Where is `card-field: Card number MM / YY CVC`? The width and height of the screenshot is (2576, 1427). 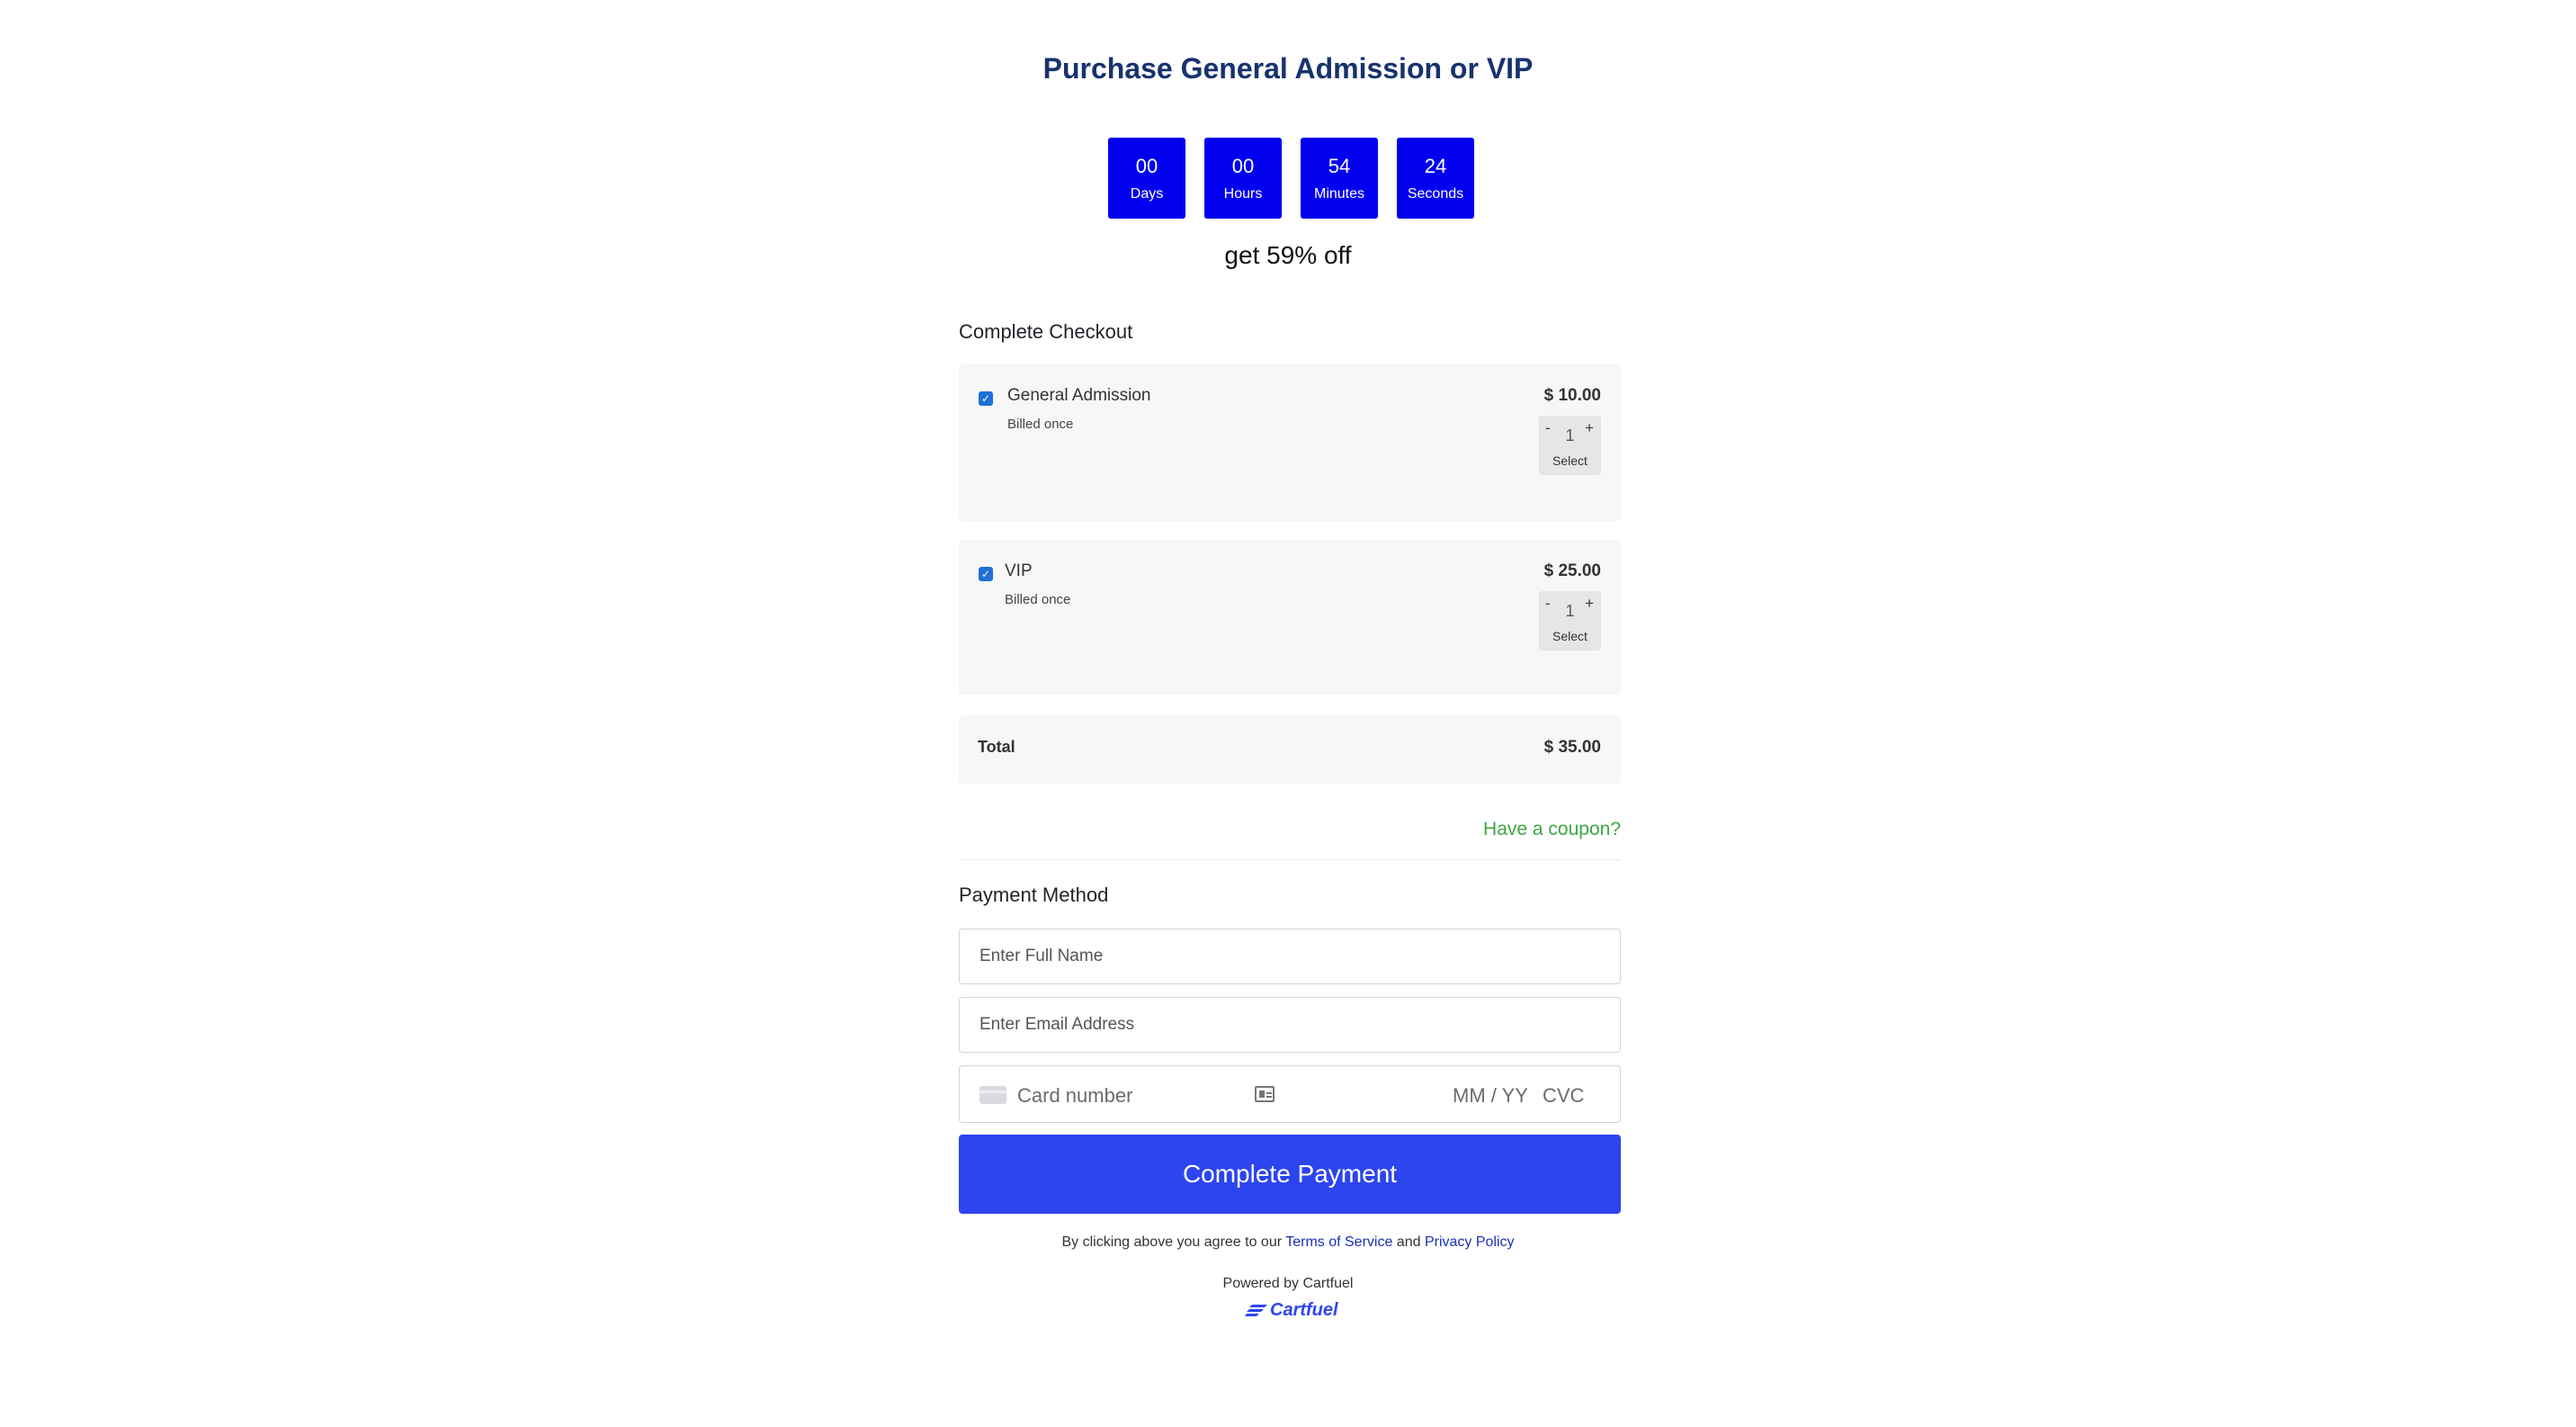
card-field: Card number MM / YY CVC is located at coordinates (1290, 1094).